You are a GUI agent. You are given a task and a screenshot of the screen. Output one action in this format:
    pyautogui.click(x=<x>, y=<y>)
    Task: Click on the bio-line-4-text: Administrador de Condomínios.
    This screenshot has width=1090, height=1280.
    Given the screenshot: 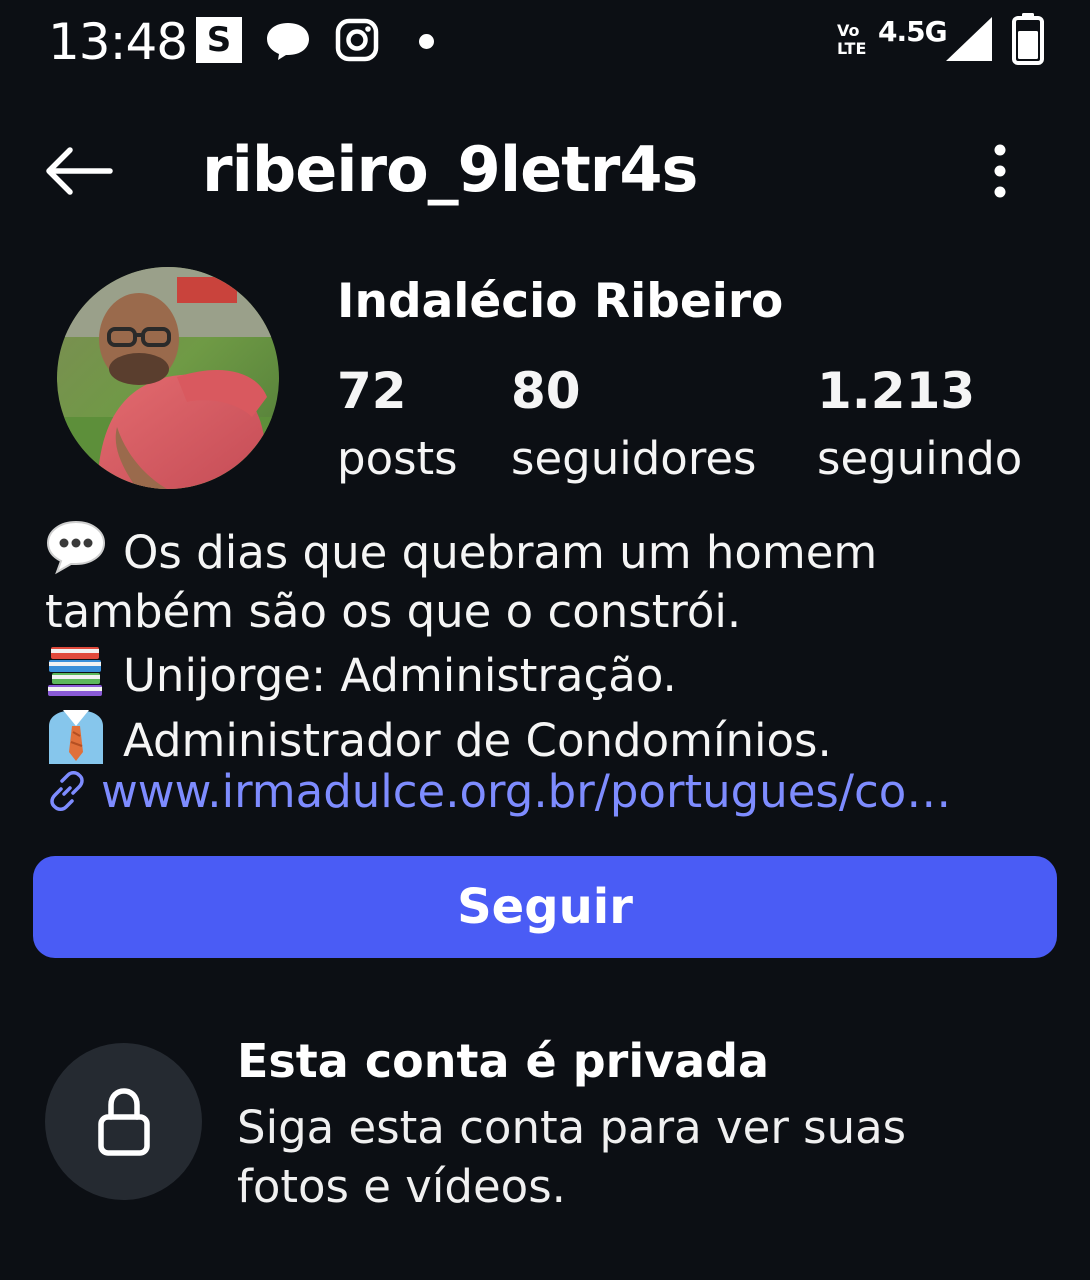 What is the action you would take?
    pyautogui.click(x=477, y=740)
    